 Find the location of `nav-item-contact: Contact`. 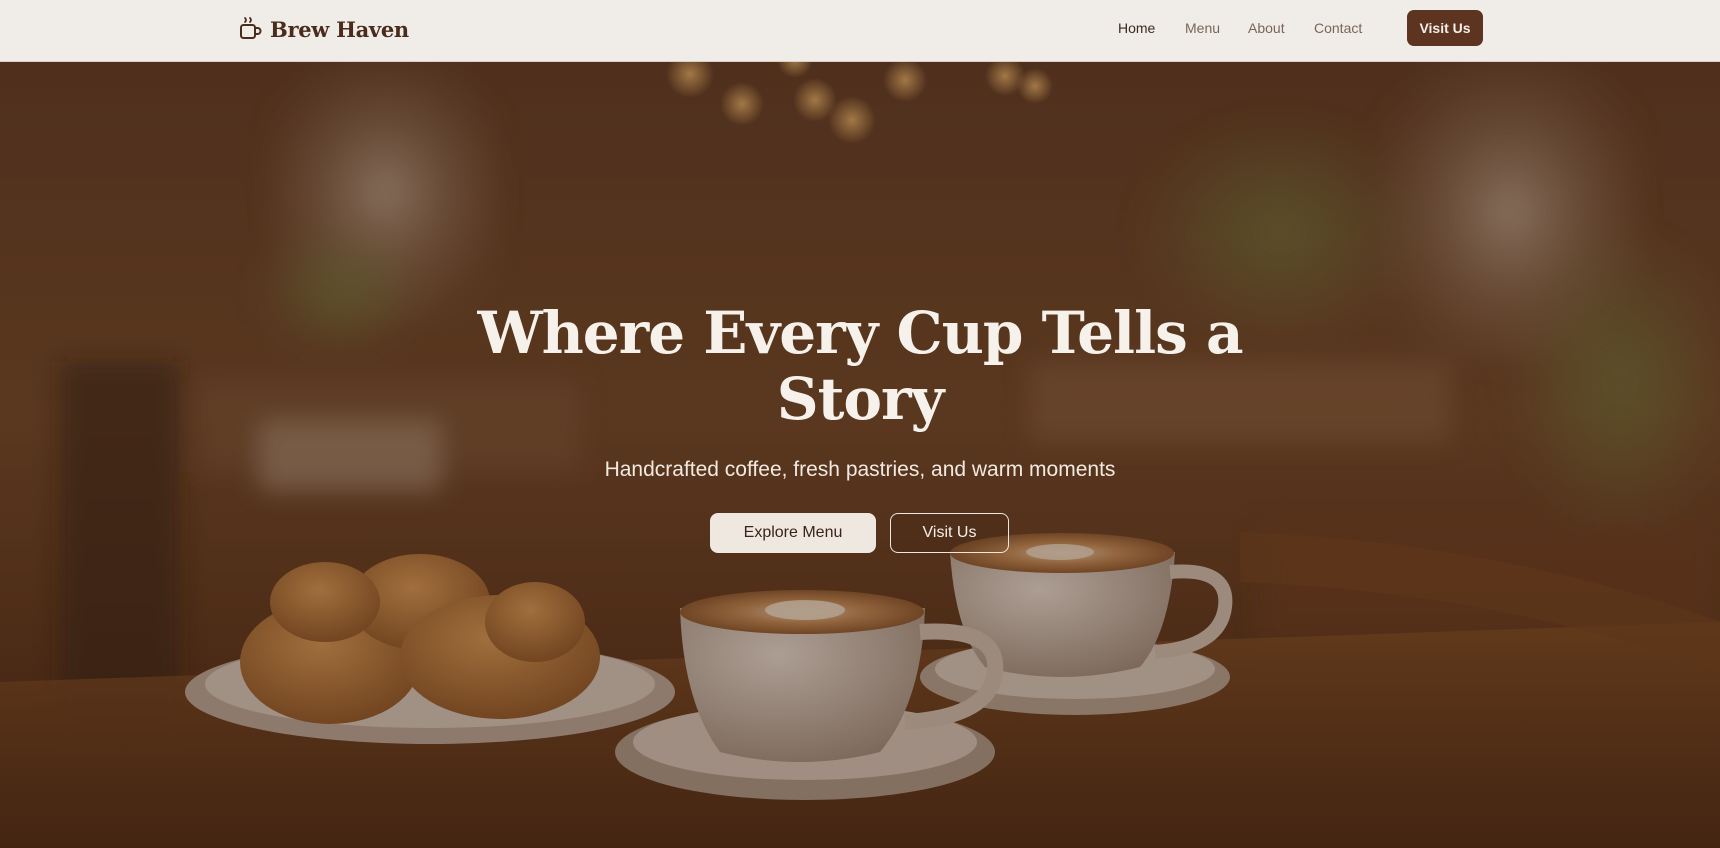

nav-item-contact: Contact is located at coordinates (1338, 28).